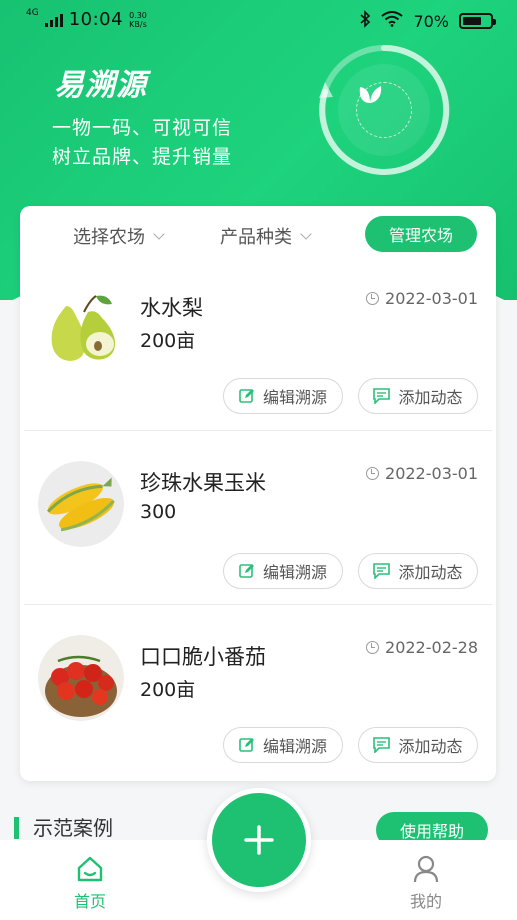 Image resolution: width=517 pixels, height=920 pixels. I want to click on speed-value: 0.30, so click(138, 15).